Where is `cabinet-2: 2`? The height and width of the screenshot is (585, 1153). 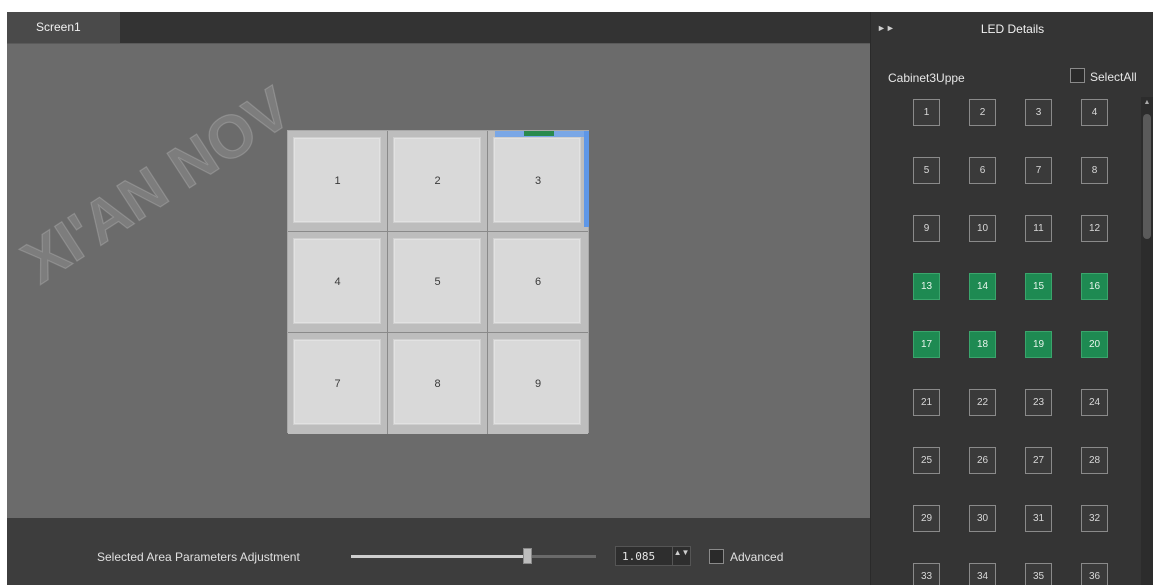 cabinet-2: 2 is located at coordinates (438, 181).